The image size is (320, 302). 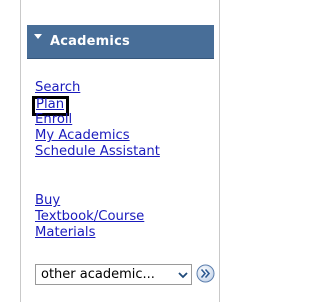 I want to click on plan-link: Plan, so click(x=50, y=104).